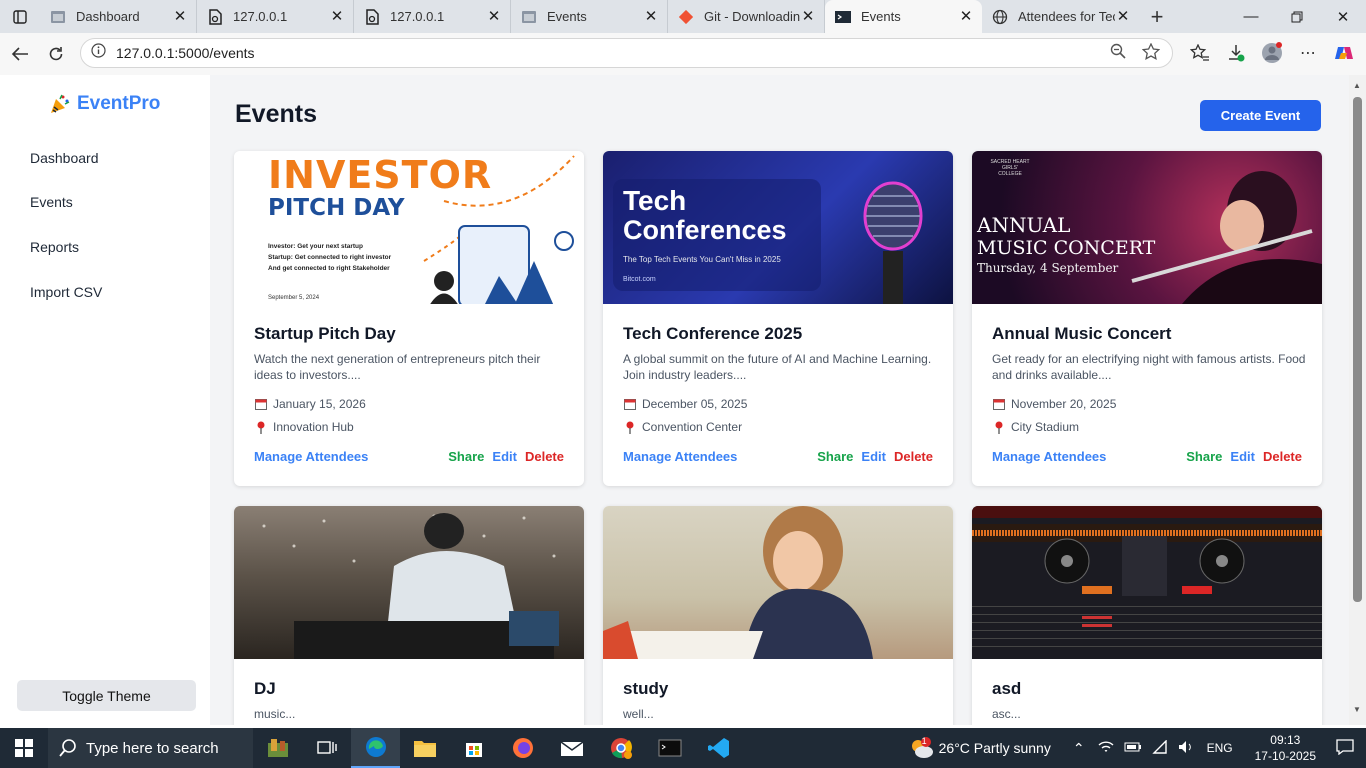 This screenshot has width=1366, height=768. Describe the element at coordinates (98, 53) in the screenshot. I see `info-icon` at that location.